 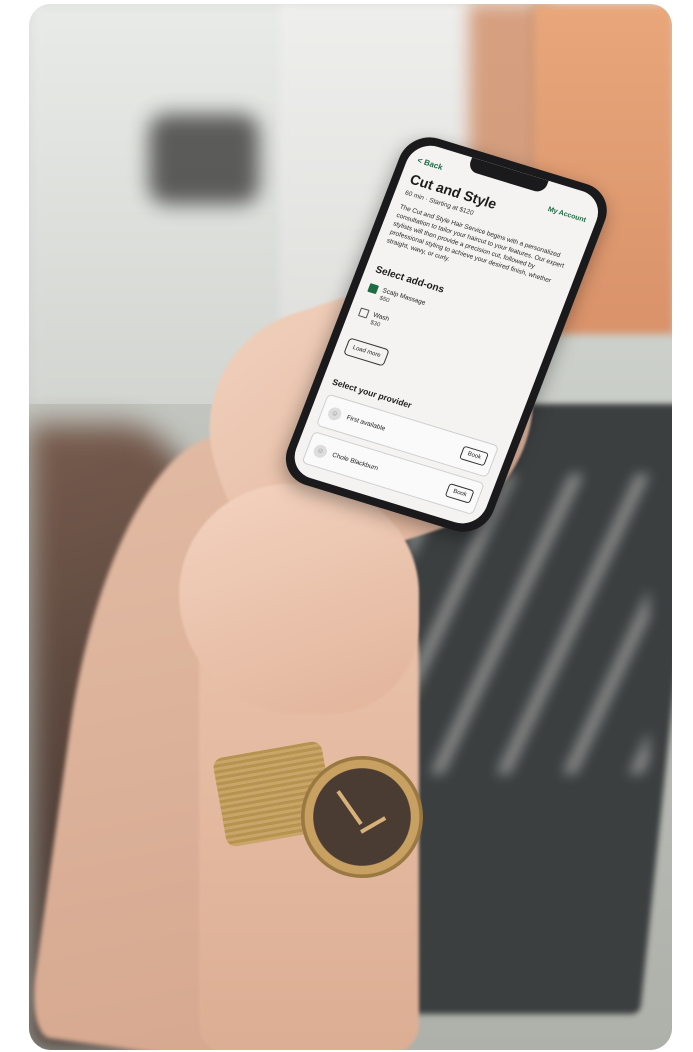 What do you see at coordinates (355, 461) in the screenshot?
I see `provider-name: Chole Blackburn` at bounding box center [355, 461].